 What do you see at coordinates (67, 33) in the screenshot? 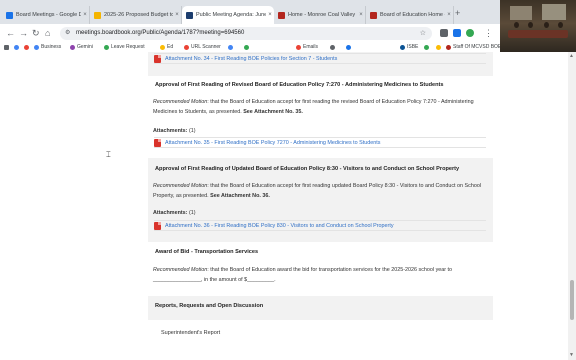
I see `site-info-icon: ⚙` at bounding box center [67, 33].